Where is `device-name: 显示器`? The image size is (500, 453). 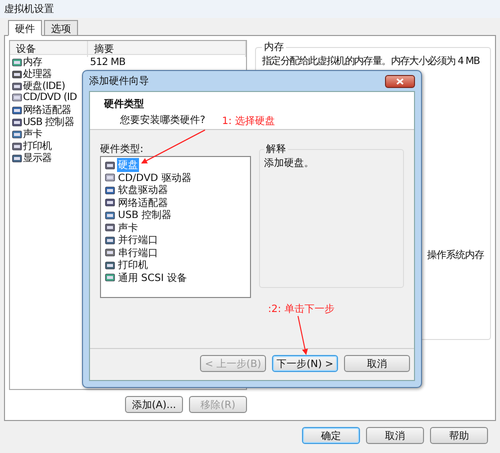 device-name: 显示器 is located at coordinates (37, 158).